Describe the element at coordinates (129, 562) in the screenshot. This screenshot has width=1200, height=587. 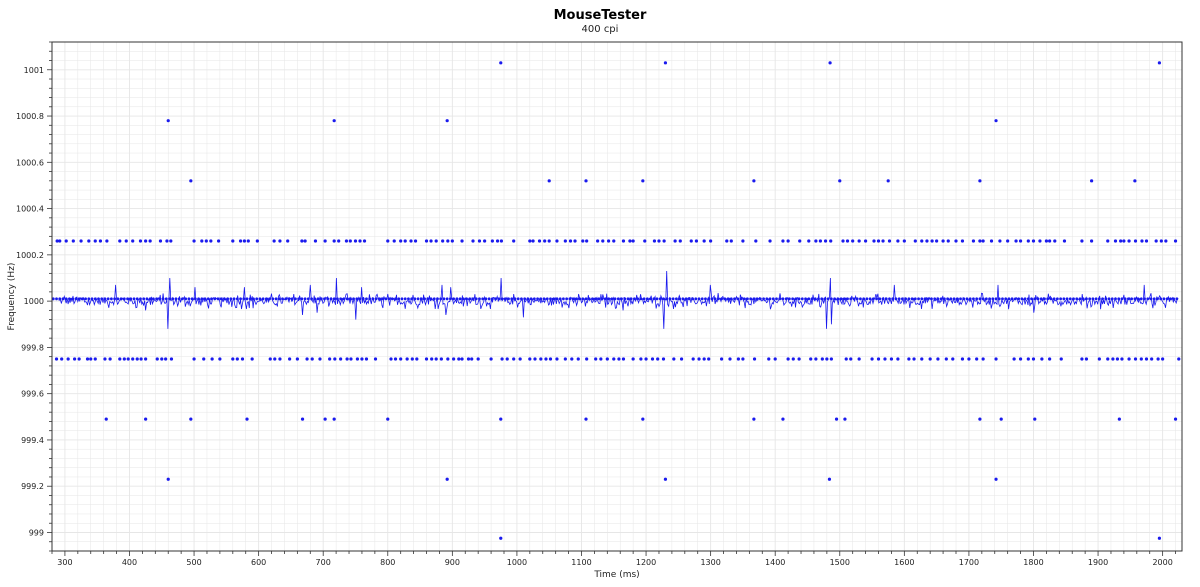
I see `x-tick-label: 400` at that location.